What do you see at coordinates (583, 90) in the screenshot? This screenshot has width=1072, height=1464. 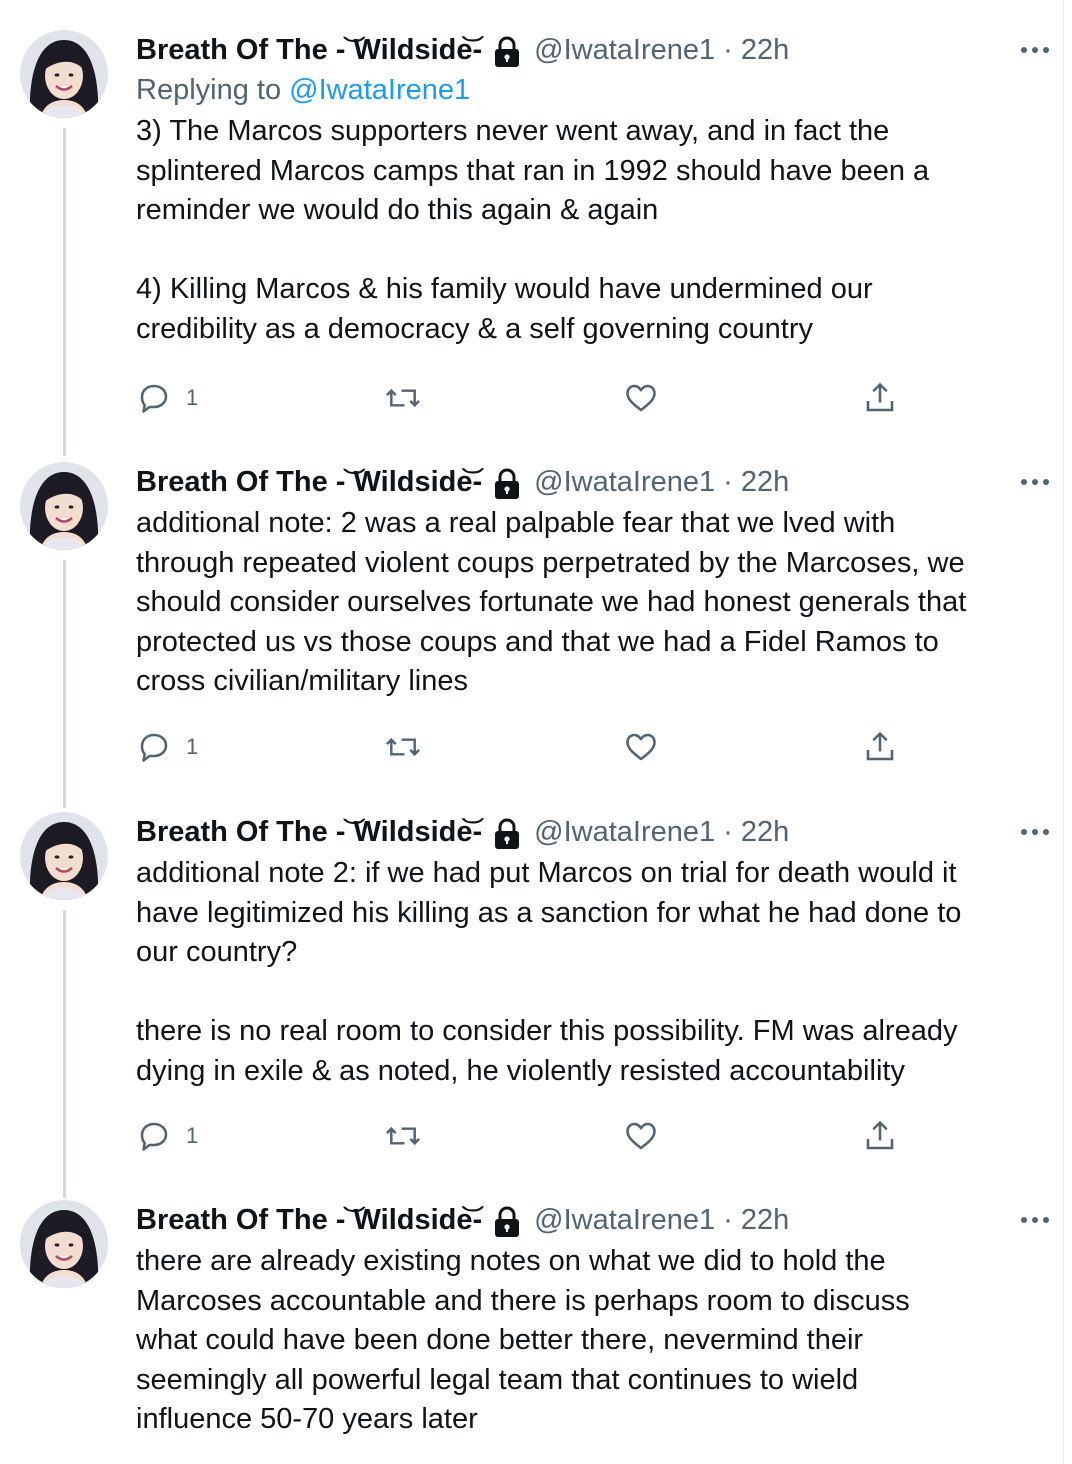 I see `replying-to: Replying to @IwataIrene1` at bounding box center [583, 90].